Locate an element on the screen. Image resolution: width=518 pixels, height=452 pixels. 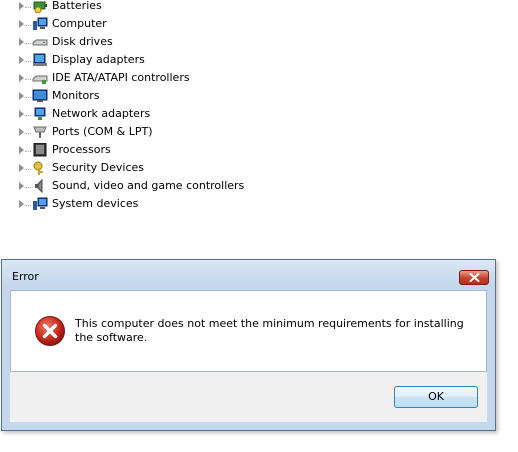
tree-item-display-adapters: Display adapters is located at coordinates (259, 60).